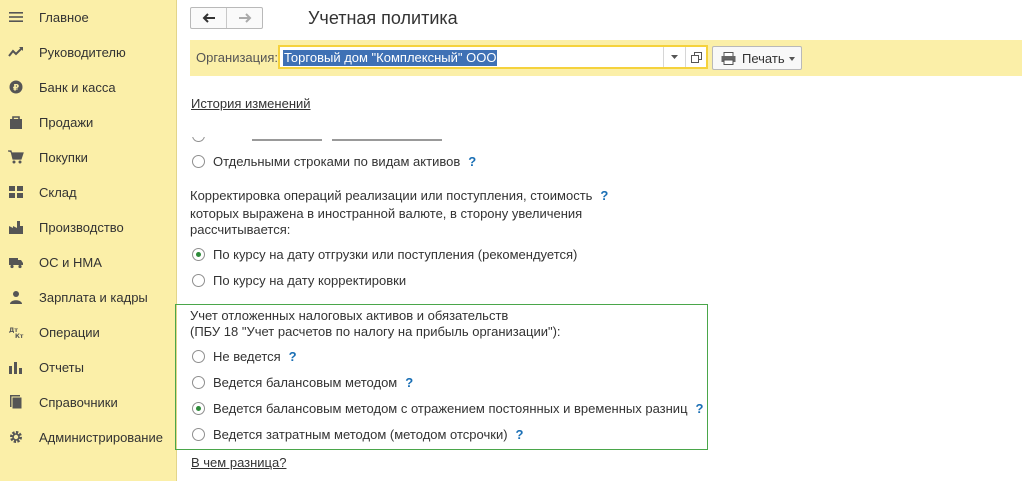  I want to click on sidebar-item-operations: Дт Кт Операции, so click(88, 332).